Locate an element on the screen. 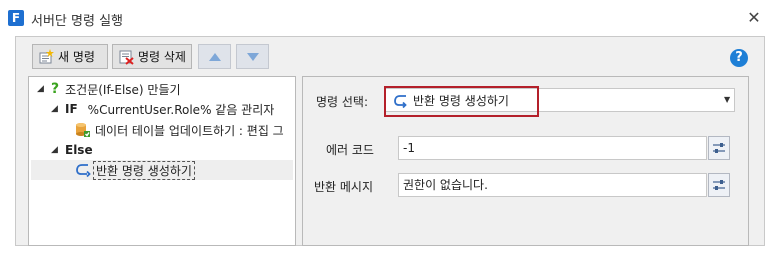 This screenshot has width=779, height=256. if-keyword: IF is located at coordinates (71, 109).